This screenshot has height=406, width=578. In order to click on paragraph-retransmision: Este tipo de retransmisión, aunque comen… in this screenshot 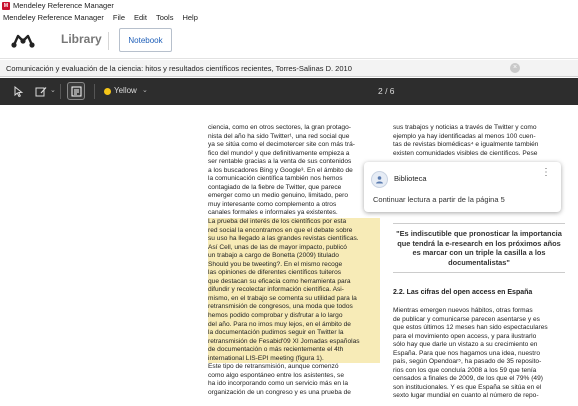, I will do `click(294, 380)`.